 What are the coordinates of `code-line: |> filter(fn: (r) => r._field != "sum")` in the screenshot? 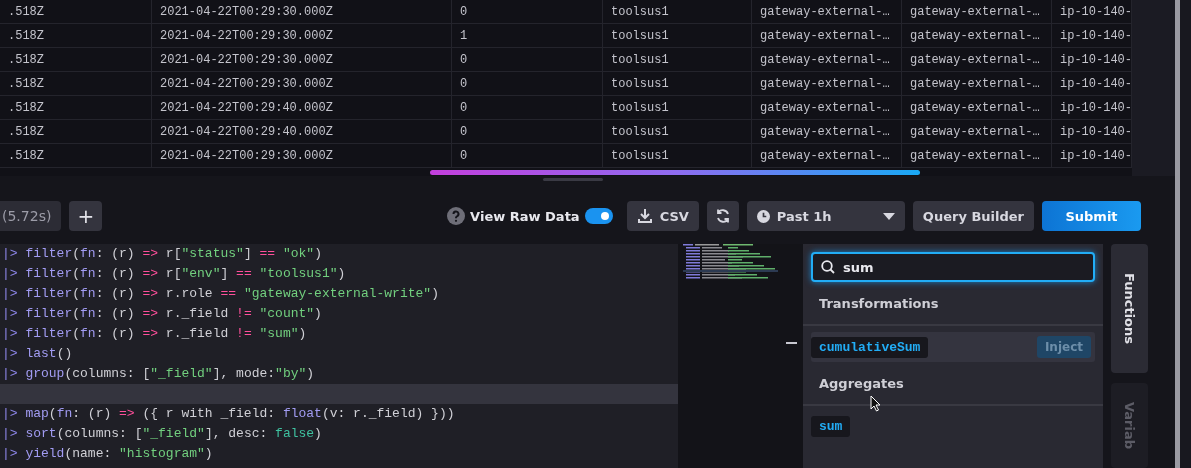 It's located at (154, 334).